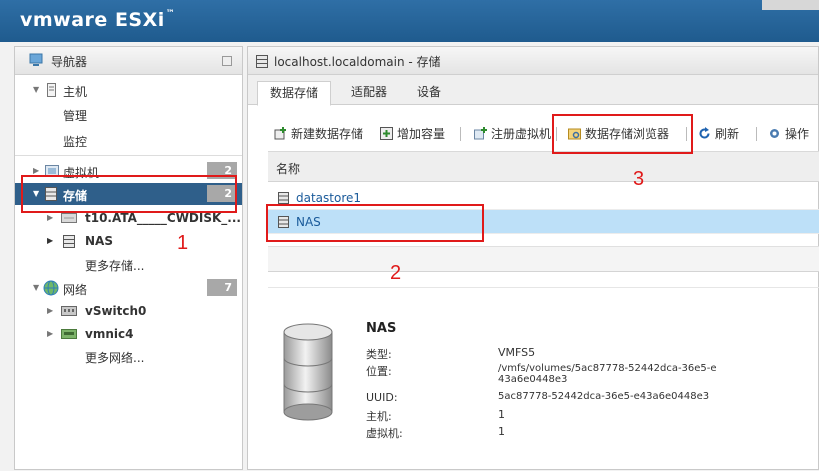 The height and width of the screenshot is (471, 819). What do you see at coordinates (75, 116) in the screenshot?
I see `nav-label-manage: 管理` at bounding box center [75, 116].